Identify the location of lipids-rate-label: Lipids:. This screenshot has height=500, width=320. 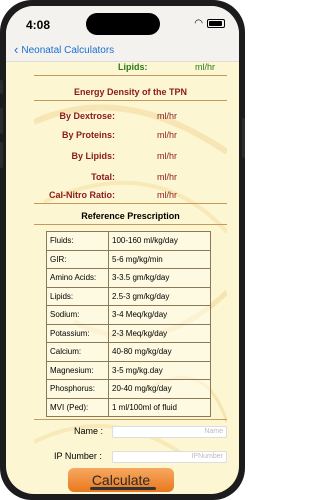
(133, 67).